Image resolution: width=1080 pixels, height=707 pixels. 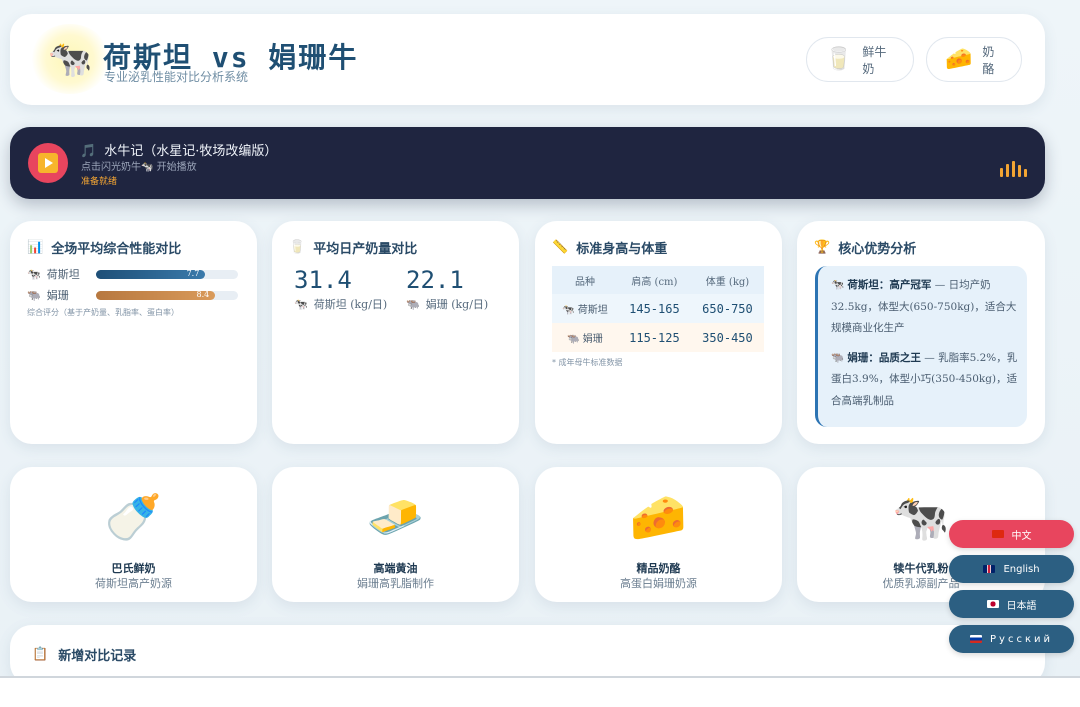 I want to click on cheese-label: 奶酪, so click(x=988, y=60).